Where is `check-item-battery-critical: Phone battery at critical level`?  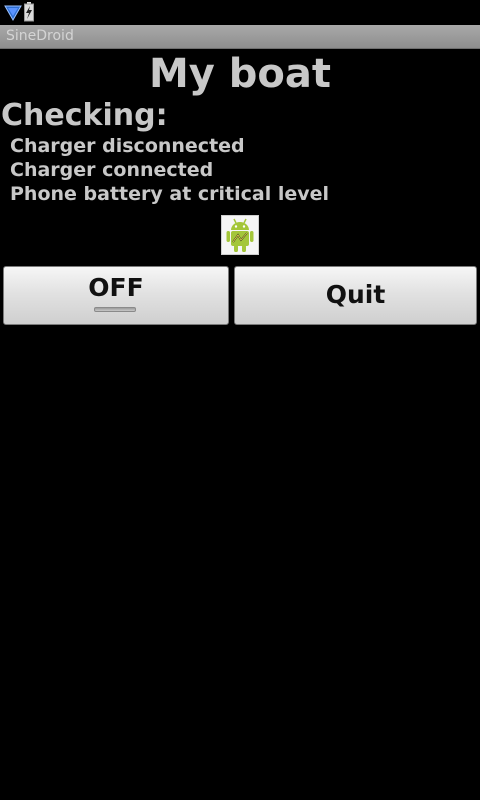
check-item-battery-critical: Phone battery at critical level is located at coordinates (170, 194).